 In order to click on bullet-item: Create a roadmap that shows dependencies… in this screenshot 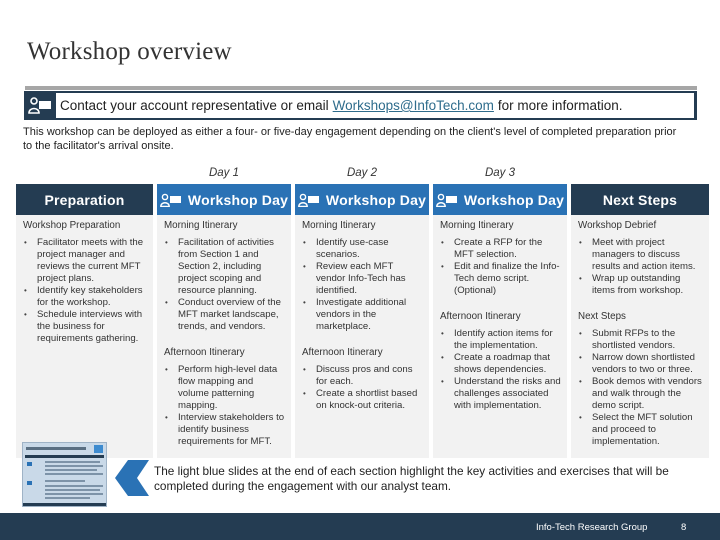, I will do `click(500, 364)`.